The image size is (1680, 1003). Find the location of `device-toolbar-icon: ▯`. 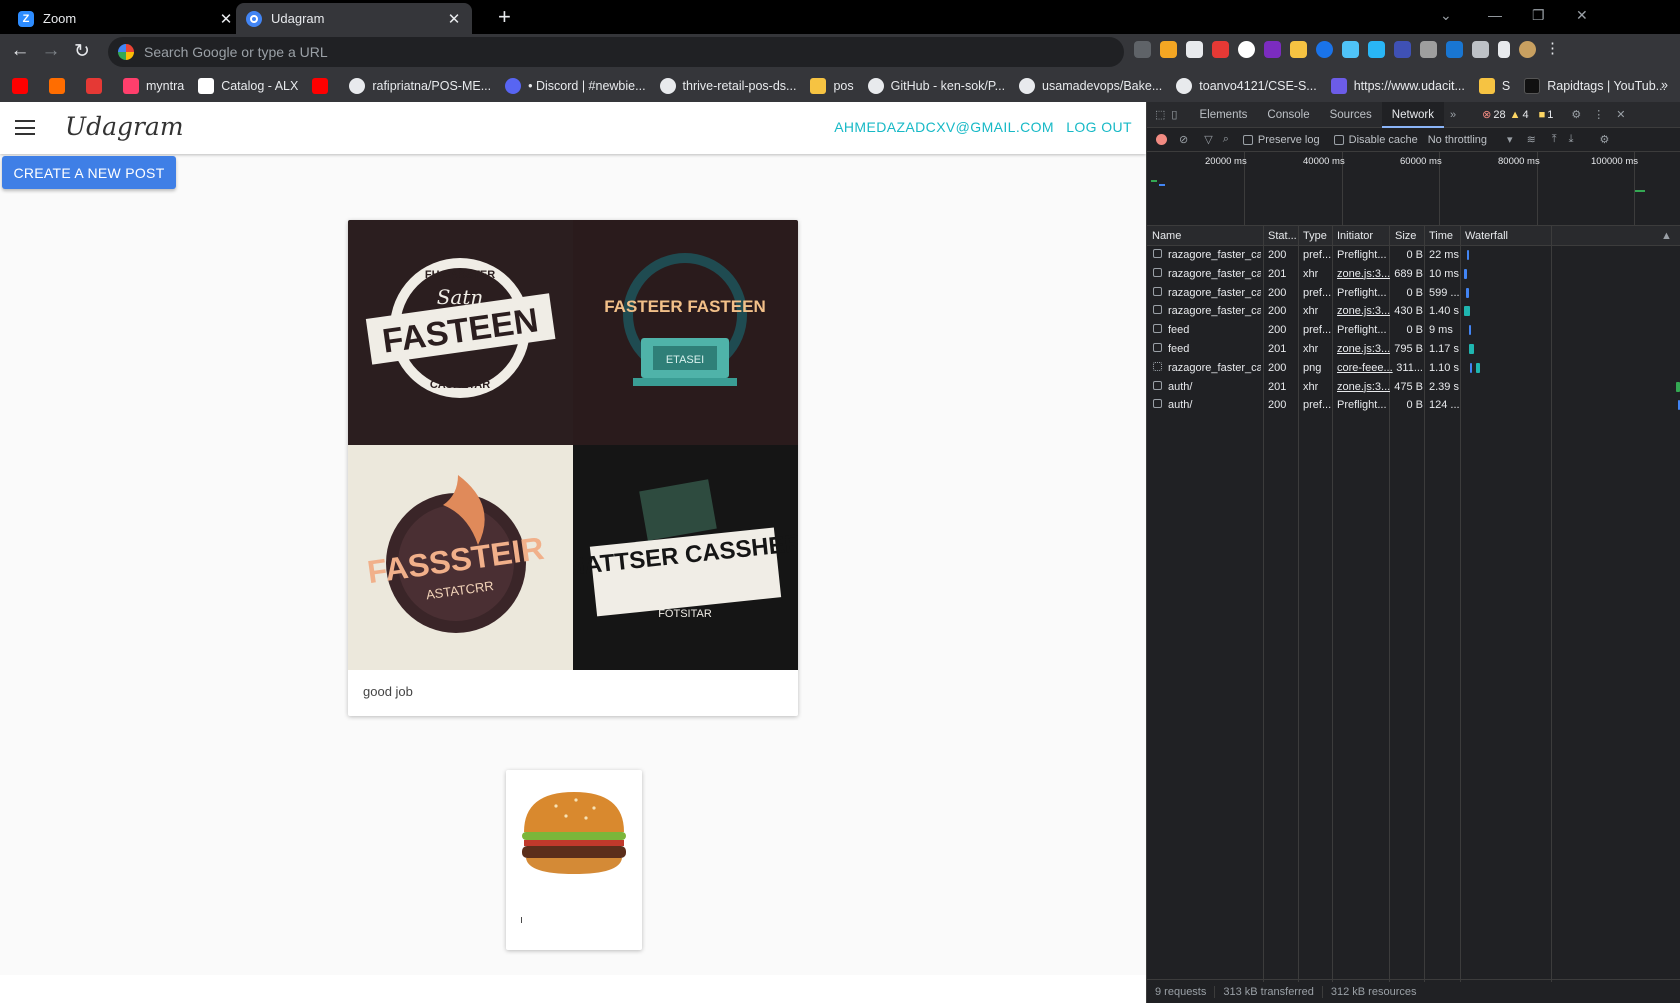

device-toolbar-icon: ▯ is located at coordinates (1174, 114).